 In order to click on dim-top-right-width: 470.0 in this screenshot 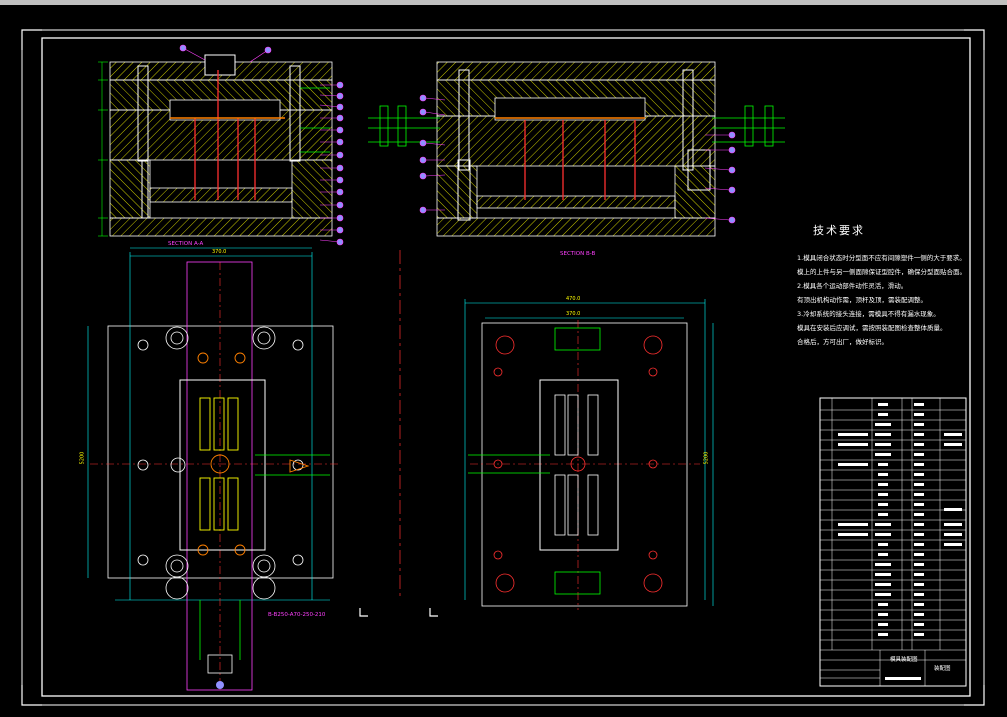, I will do `click(573, 299)`.